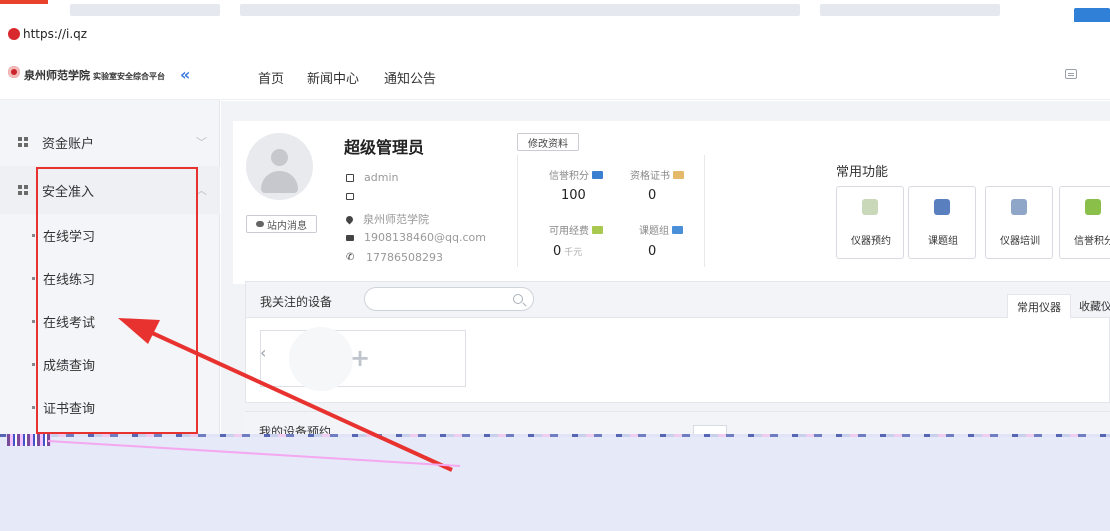 Image resolution: width=1110 pixels, height=531 pixels. Describe the element at coordinates (350, 177) in the screenshot. I see `id-badge-icon` at that location.